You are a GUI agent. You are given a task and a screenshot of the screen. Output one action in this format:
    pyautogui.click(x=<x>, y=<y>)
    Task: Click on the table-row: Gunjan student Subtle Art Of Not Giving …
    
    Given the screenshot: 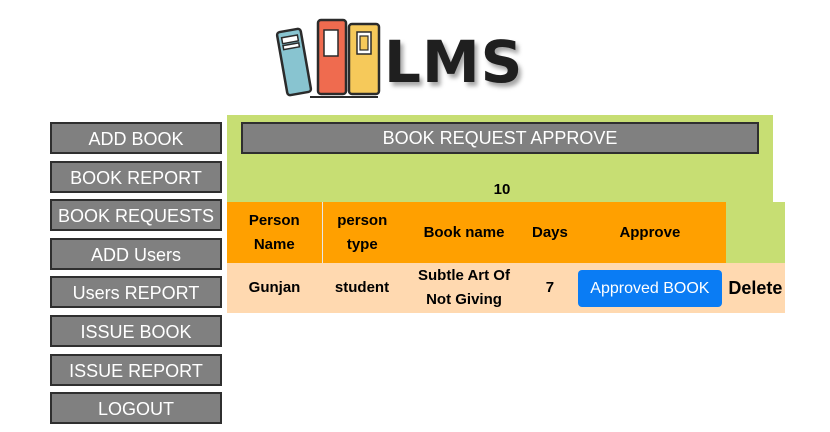 What is the action you would take?
    pyautogui.click(x=506, y=288)
    